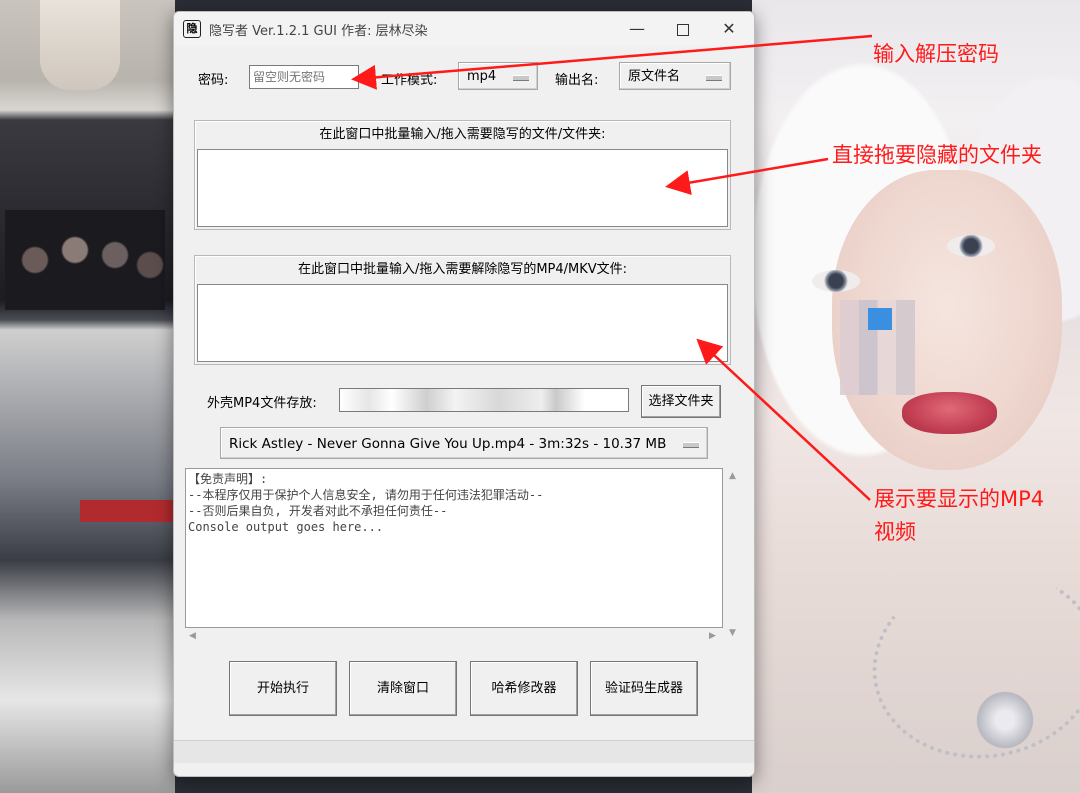 This screenshot has width=1080, height=793. Describe the element at coordinates (612, 62) in the screenshot. I see `arrow-to-password` at that location.